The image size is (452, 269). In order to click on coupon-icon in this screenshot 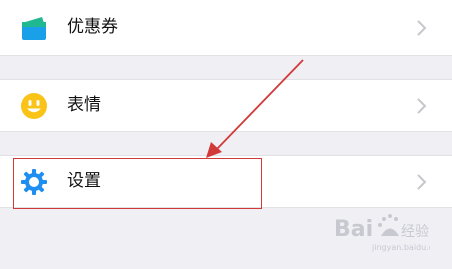, I will do `click(34, 28)`.